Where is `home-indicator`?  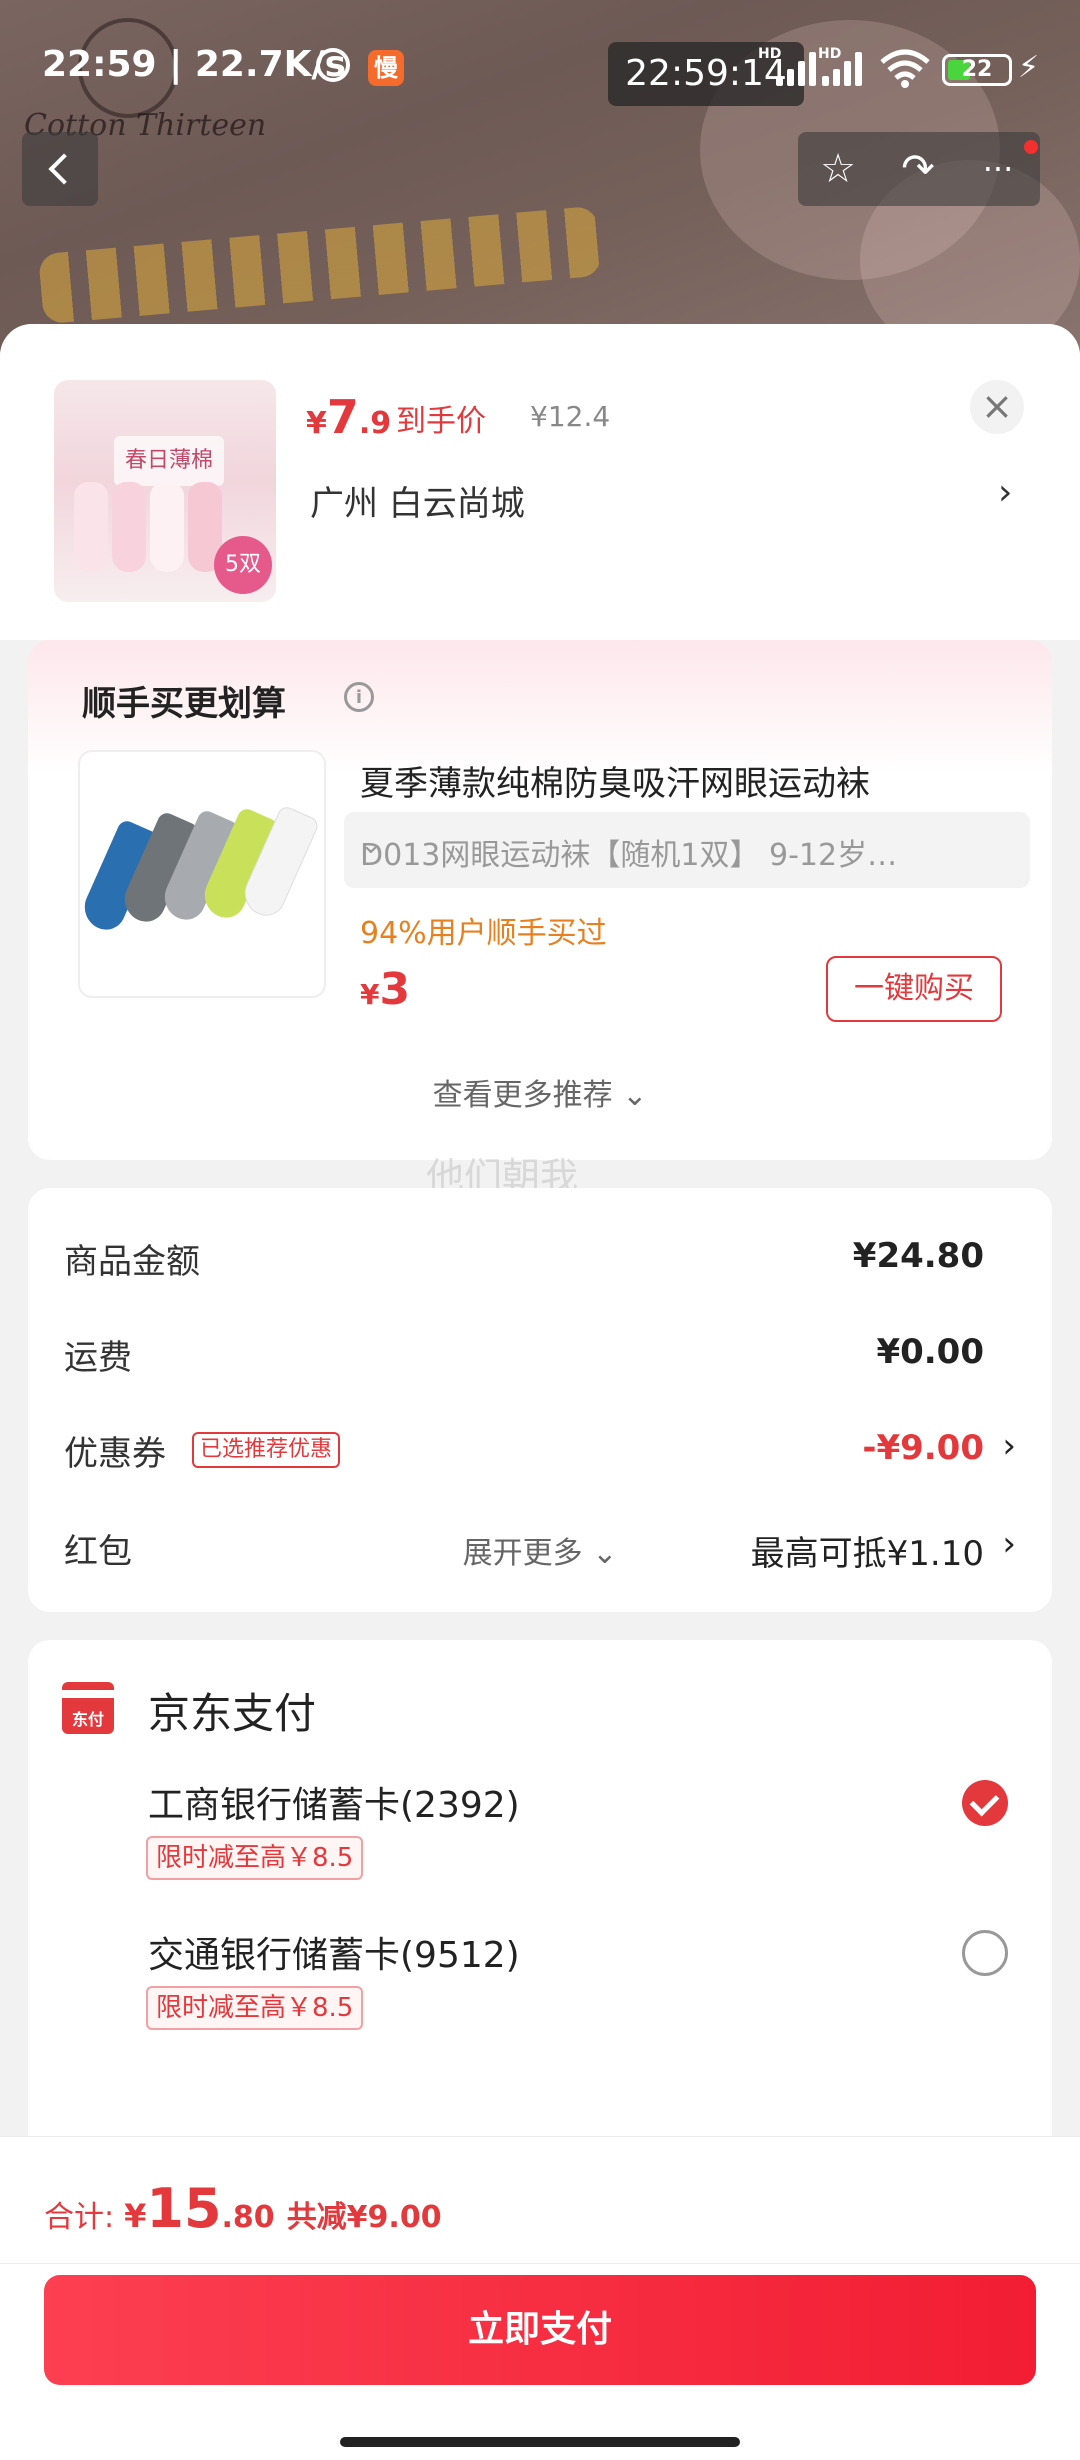 home-indicator is located at coordinates (540, 2442).